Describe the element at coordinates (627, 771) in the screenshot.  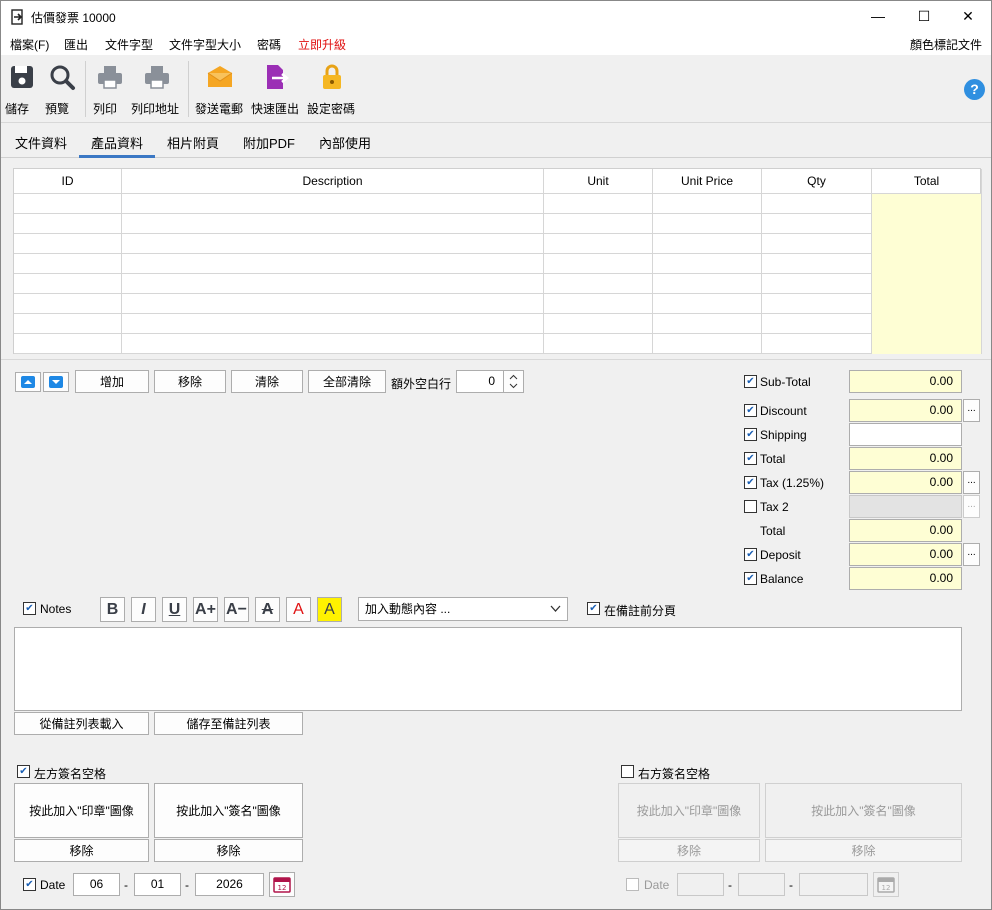
I see `right-signature-checkbox` at that location.